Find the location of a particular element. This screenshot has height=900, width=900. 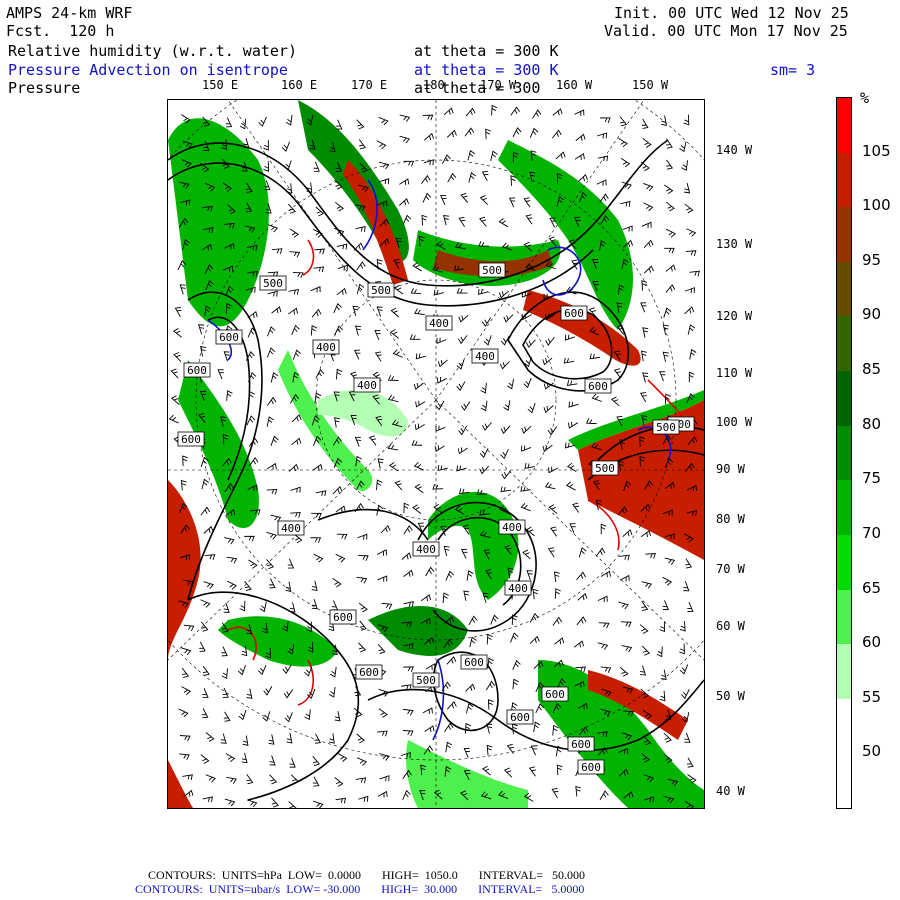

field2-name: Pressure Advection on isentrope is located at coordinates (148, 70).